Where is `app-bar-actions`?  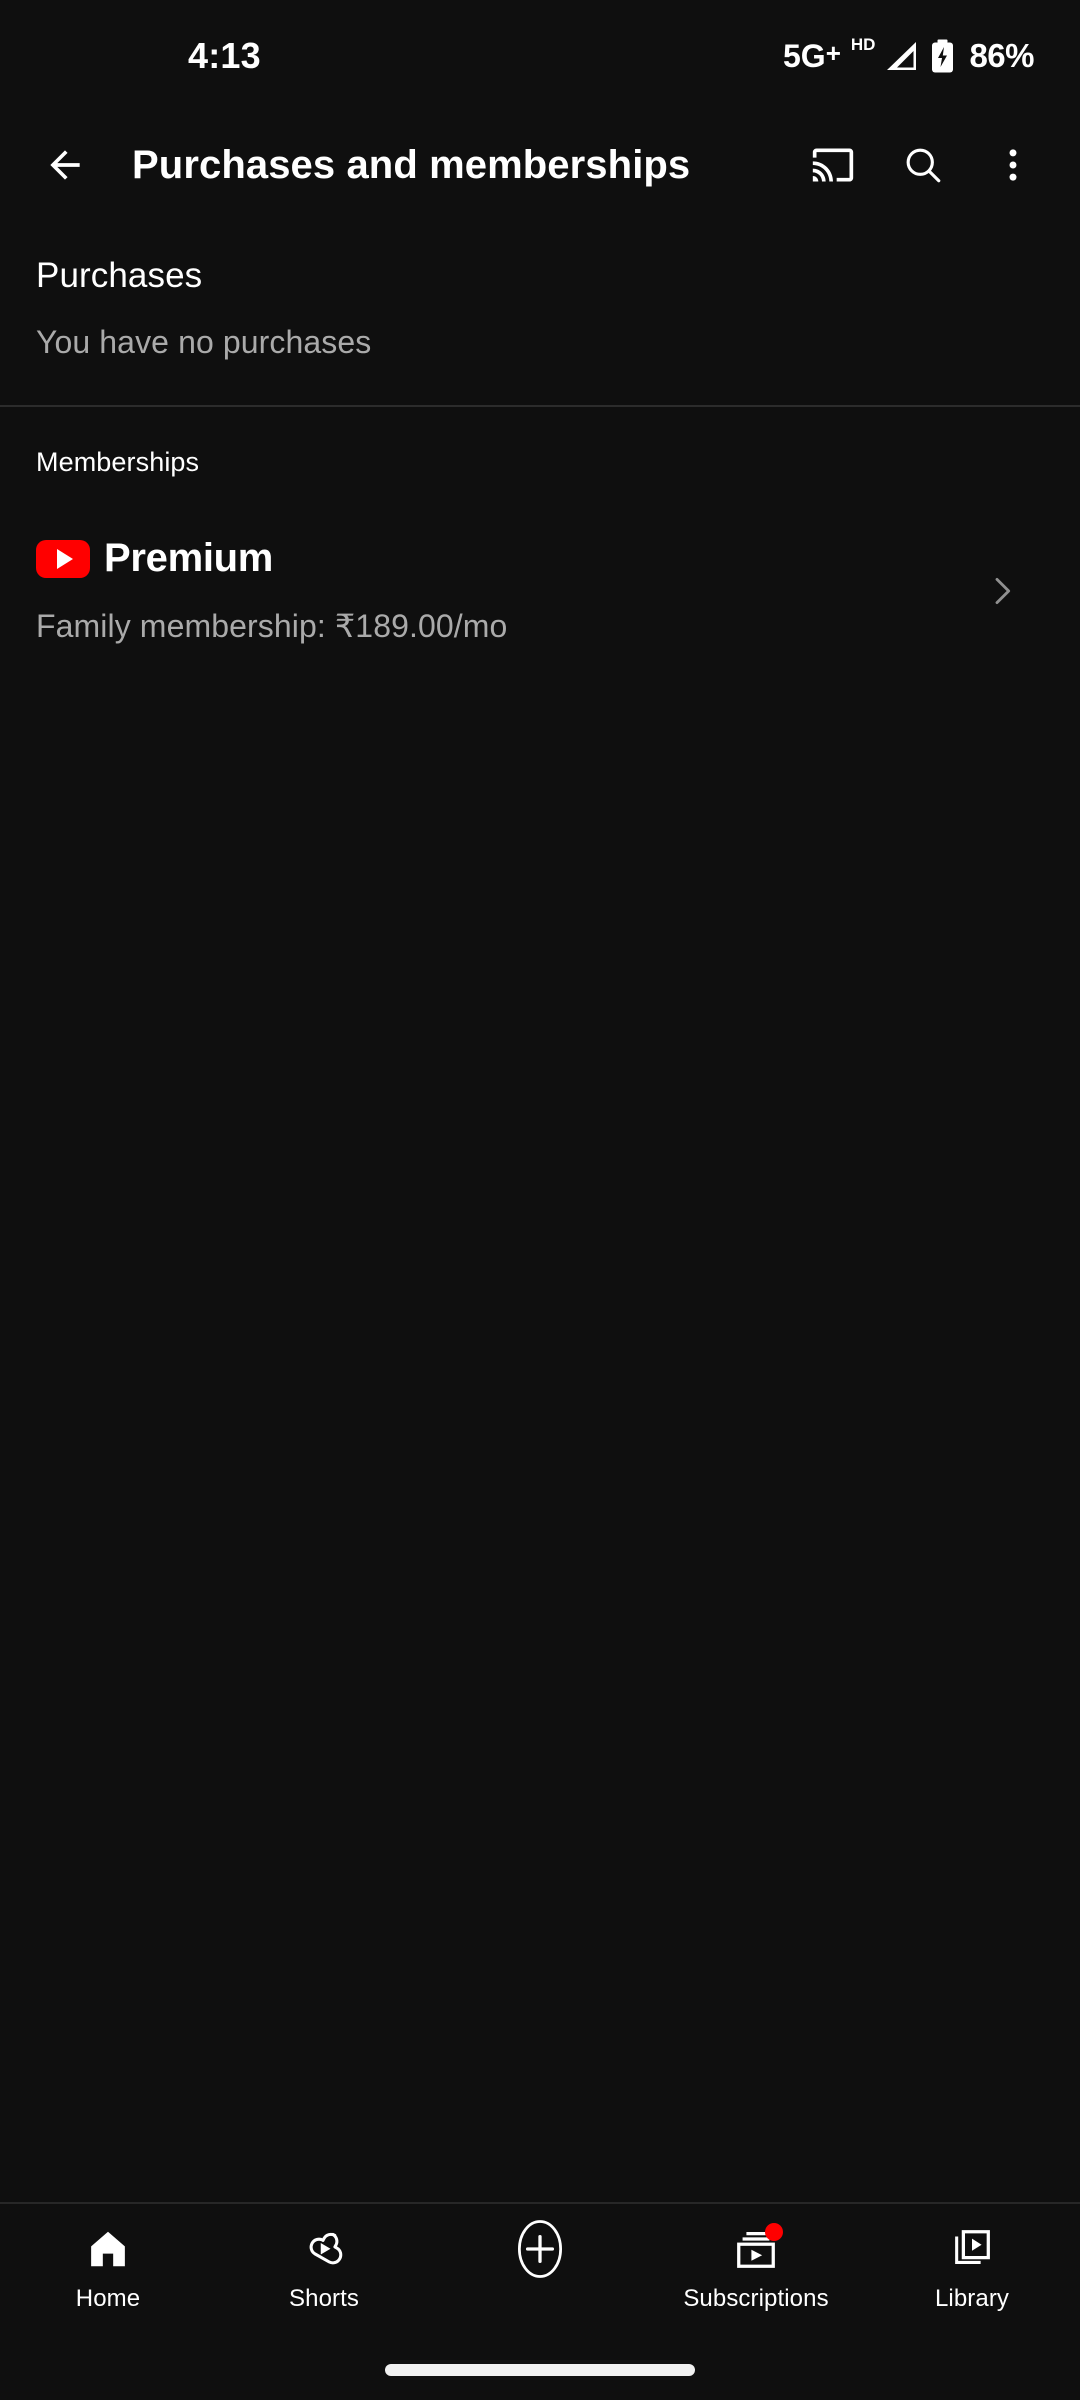
app-bar-actions is located at coordinates (923, 165).